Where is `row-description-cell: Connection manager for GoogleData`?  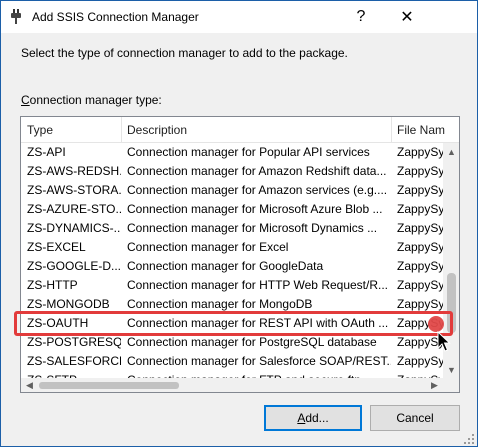
row-description-cell: Connection manager for GoogleData is located at coordinates (225, 266).